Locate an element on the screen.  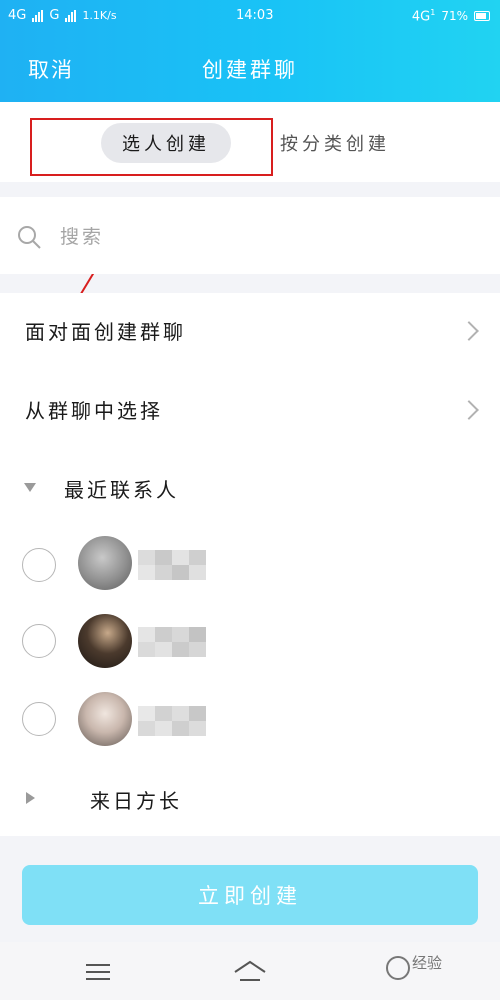
network-label-3: 4G1 is located at coordinates (423, 16).